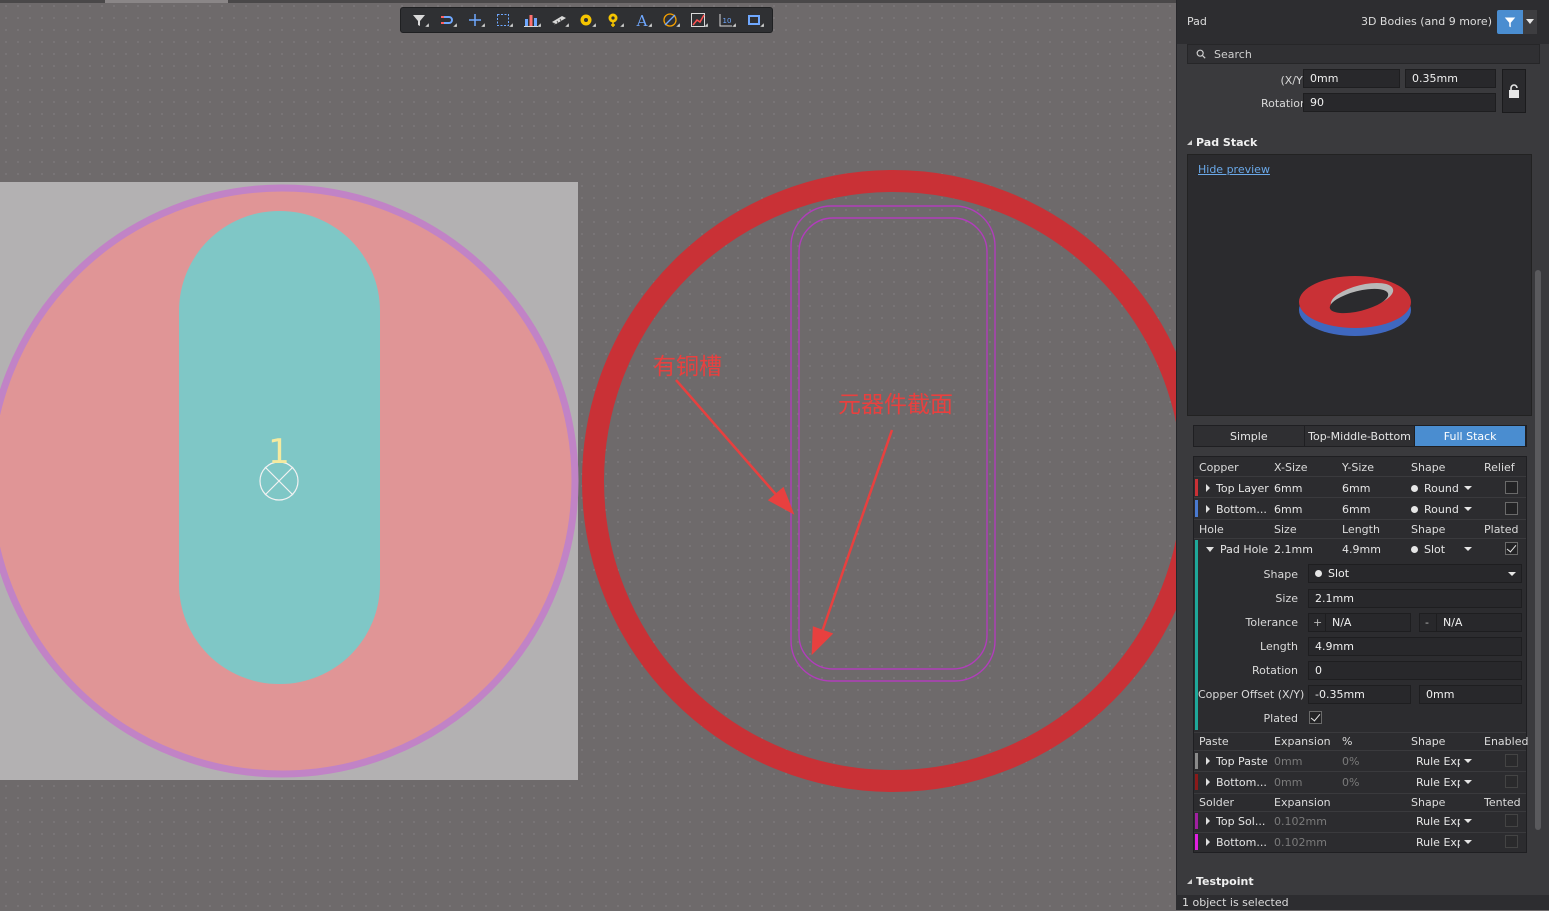 Image resolution: width=1549 pixels, height=911 pixels. Describe the element at coordinates (1438, 782) in the screenshot. I see `bottom-paste-shape: Rule Exp` at that location.